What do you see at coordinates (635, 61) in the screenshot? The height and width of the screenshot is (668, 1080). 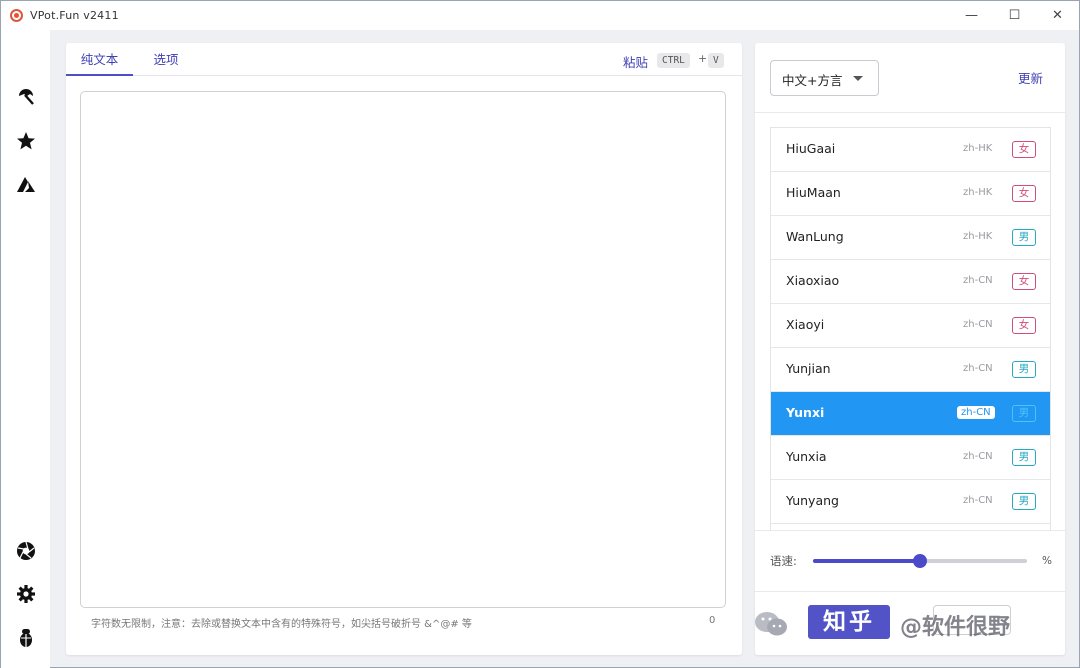 I see `paste-button: 粘贴` at bounding box center [635, 61].